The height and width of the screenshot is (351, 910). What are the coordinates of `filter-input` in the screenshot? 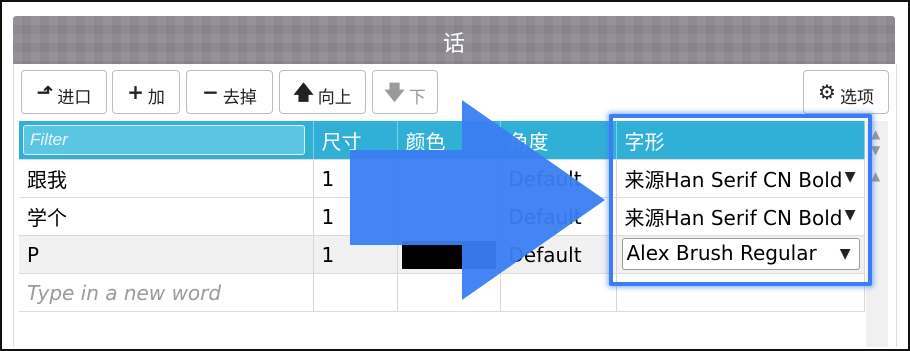 It's located at (164, 140).